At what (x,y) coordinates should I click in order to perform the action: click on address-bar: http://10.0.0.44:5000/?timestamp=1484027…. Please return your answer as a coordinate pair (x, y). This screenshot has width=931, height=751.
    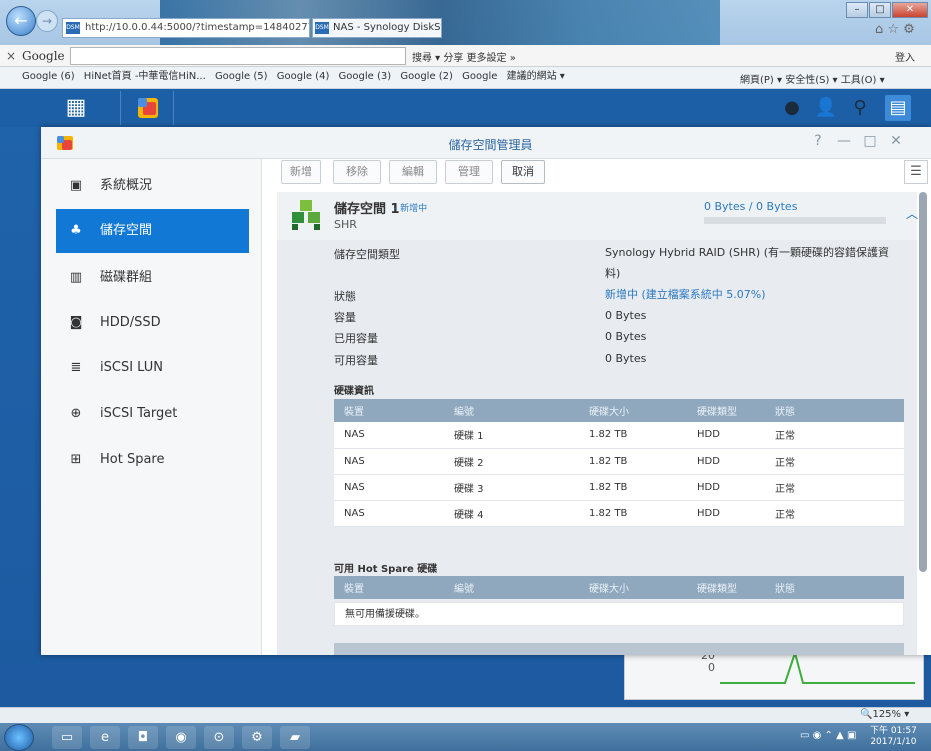
    Looking at the image, I should click on (186, 28).